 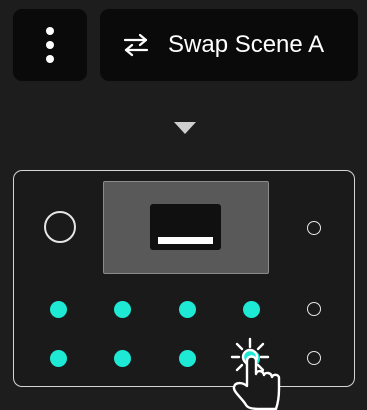 What do you see at coordinates (314, 358) in the screenshot?
I see `small-knob-bottom` at bounding box center [314, 358].